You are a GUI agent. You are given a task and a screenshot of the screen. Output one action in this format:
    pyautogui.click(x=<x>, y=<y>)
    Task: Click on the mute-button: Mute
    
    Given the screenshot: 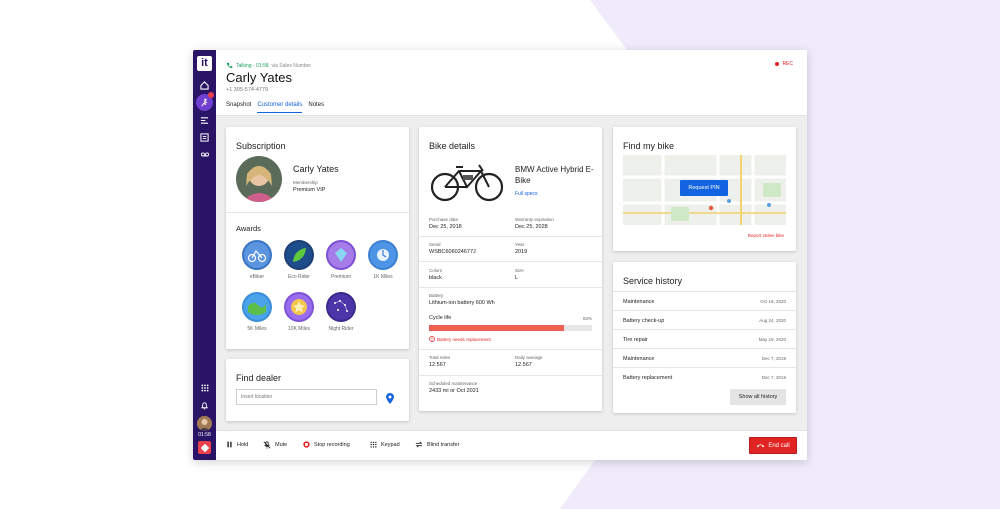 What is the action you would take?
    pyautogui.click(x=275, y=445)
    